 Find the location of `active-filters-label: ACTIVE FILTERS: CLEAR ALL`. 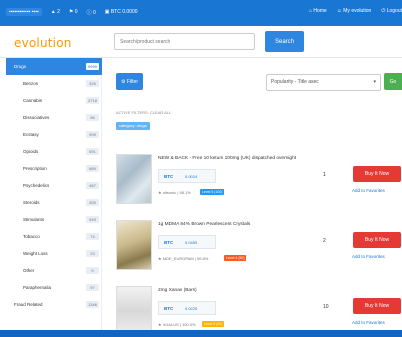

active-filters-label: ACTIVE FILTERS: CLEAR ALL is located at coordinates (143, 112).